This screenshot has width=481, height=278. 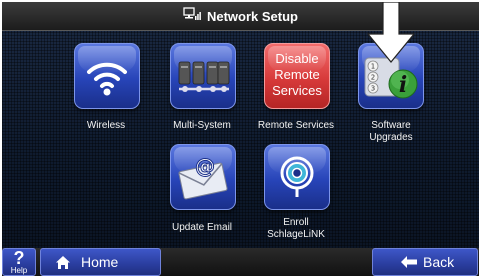 What do you see at coordinates (202, 125) in the screenshot?
I see `multi-system-label: Multi-System` at bounding box center [202, 125].